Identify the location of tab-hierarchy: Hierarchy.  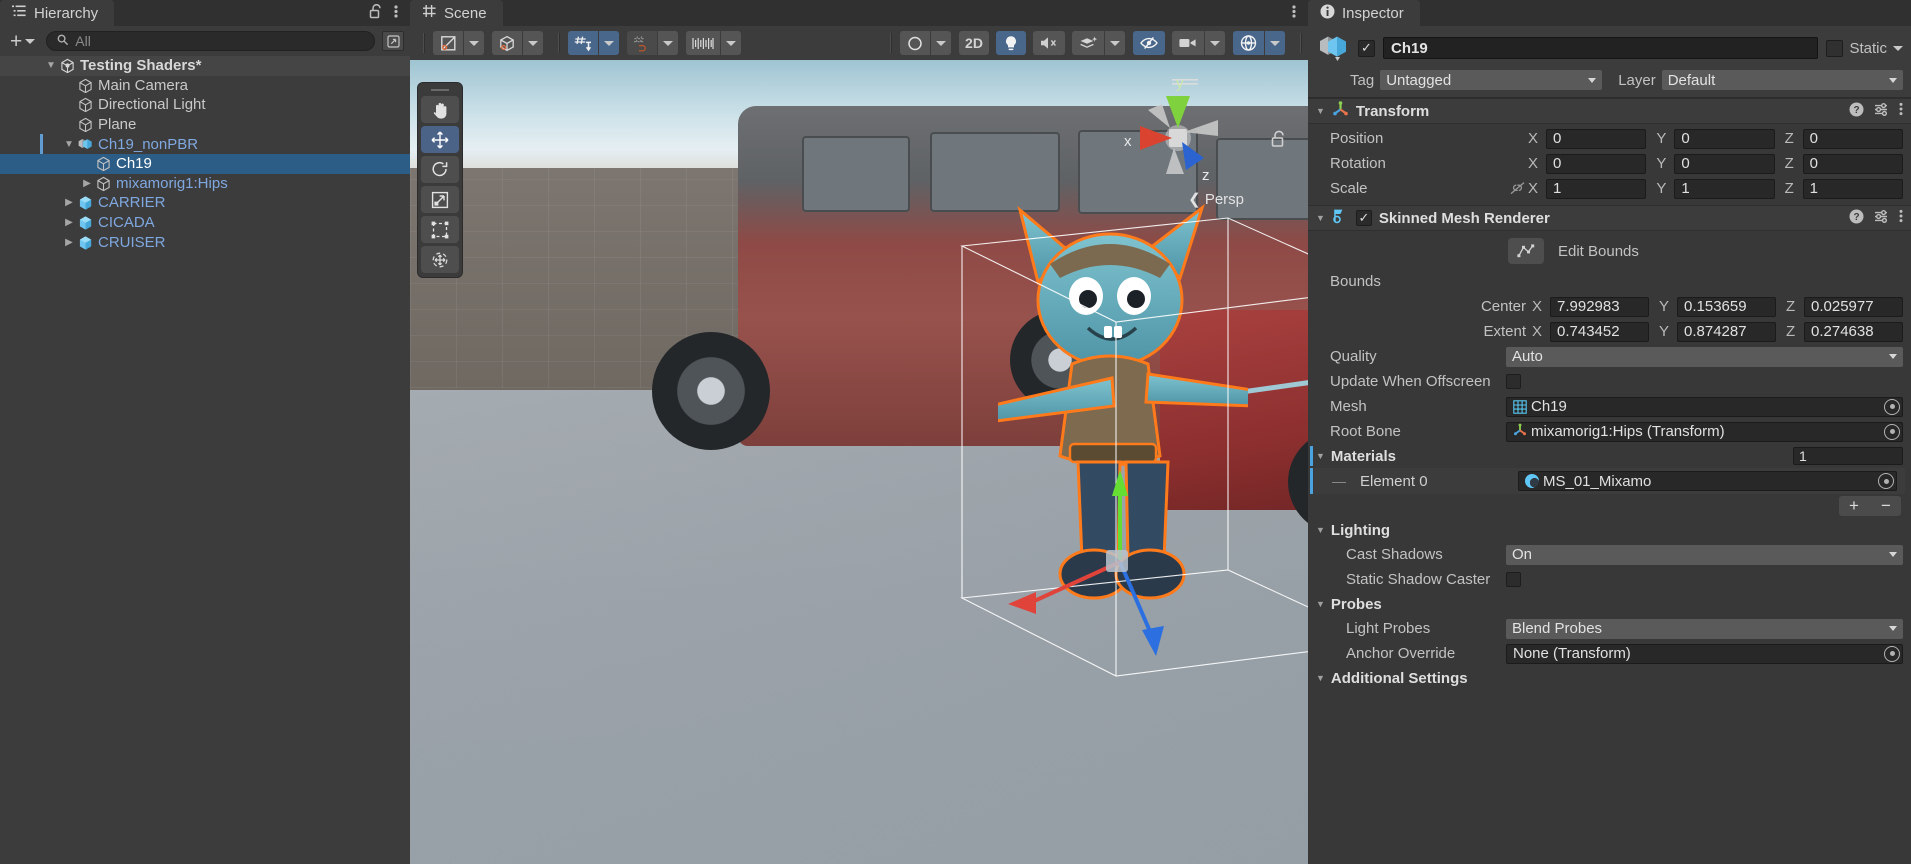
(57, 13).